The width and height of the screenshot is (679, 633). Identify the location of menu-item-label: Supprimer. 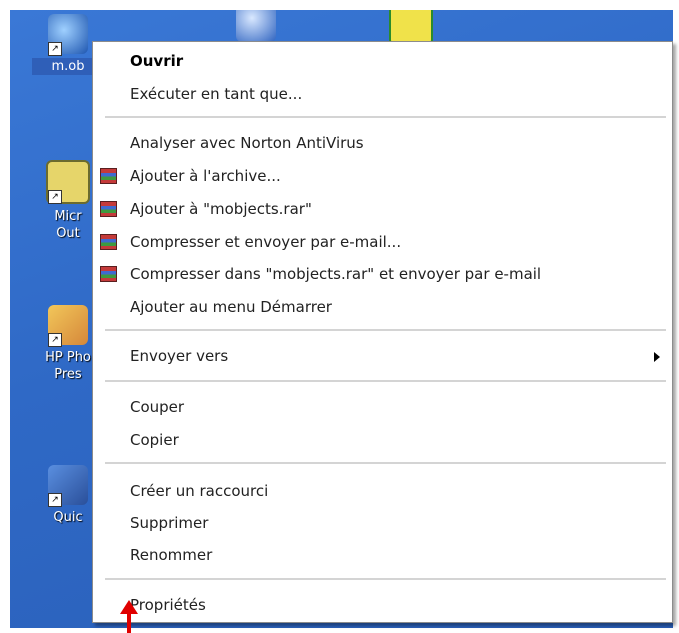
(169, 523).